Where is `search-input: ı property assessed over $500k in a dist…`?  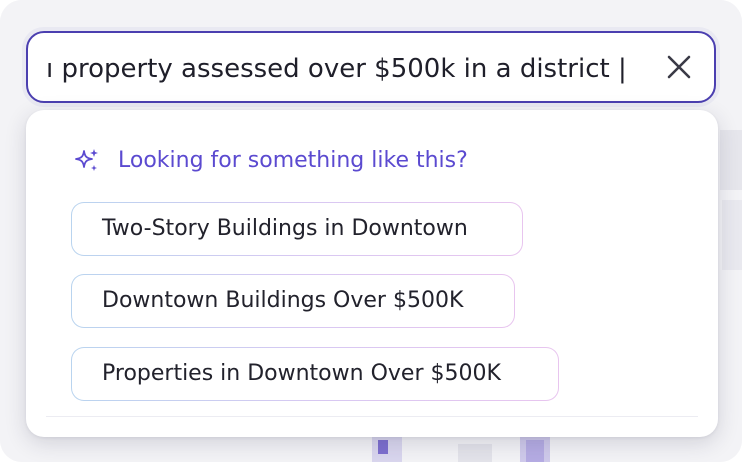
search-input: ı property assessed over $500k in a dist… is located at coordinates (346, 69).